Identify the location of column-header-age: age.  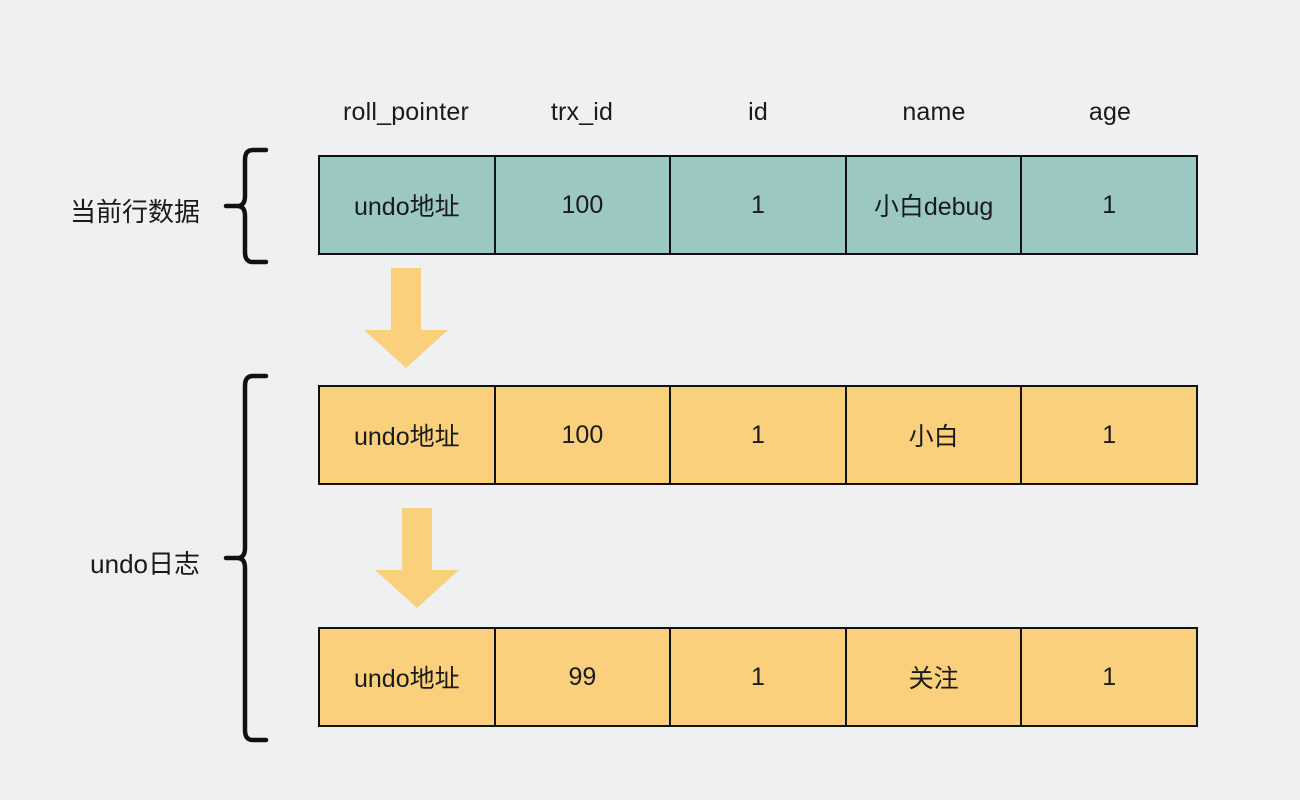
(1110, 111).